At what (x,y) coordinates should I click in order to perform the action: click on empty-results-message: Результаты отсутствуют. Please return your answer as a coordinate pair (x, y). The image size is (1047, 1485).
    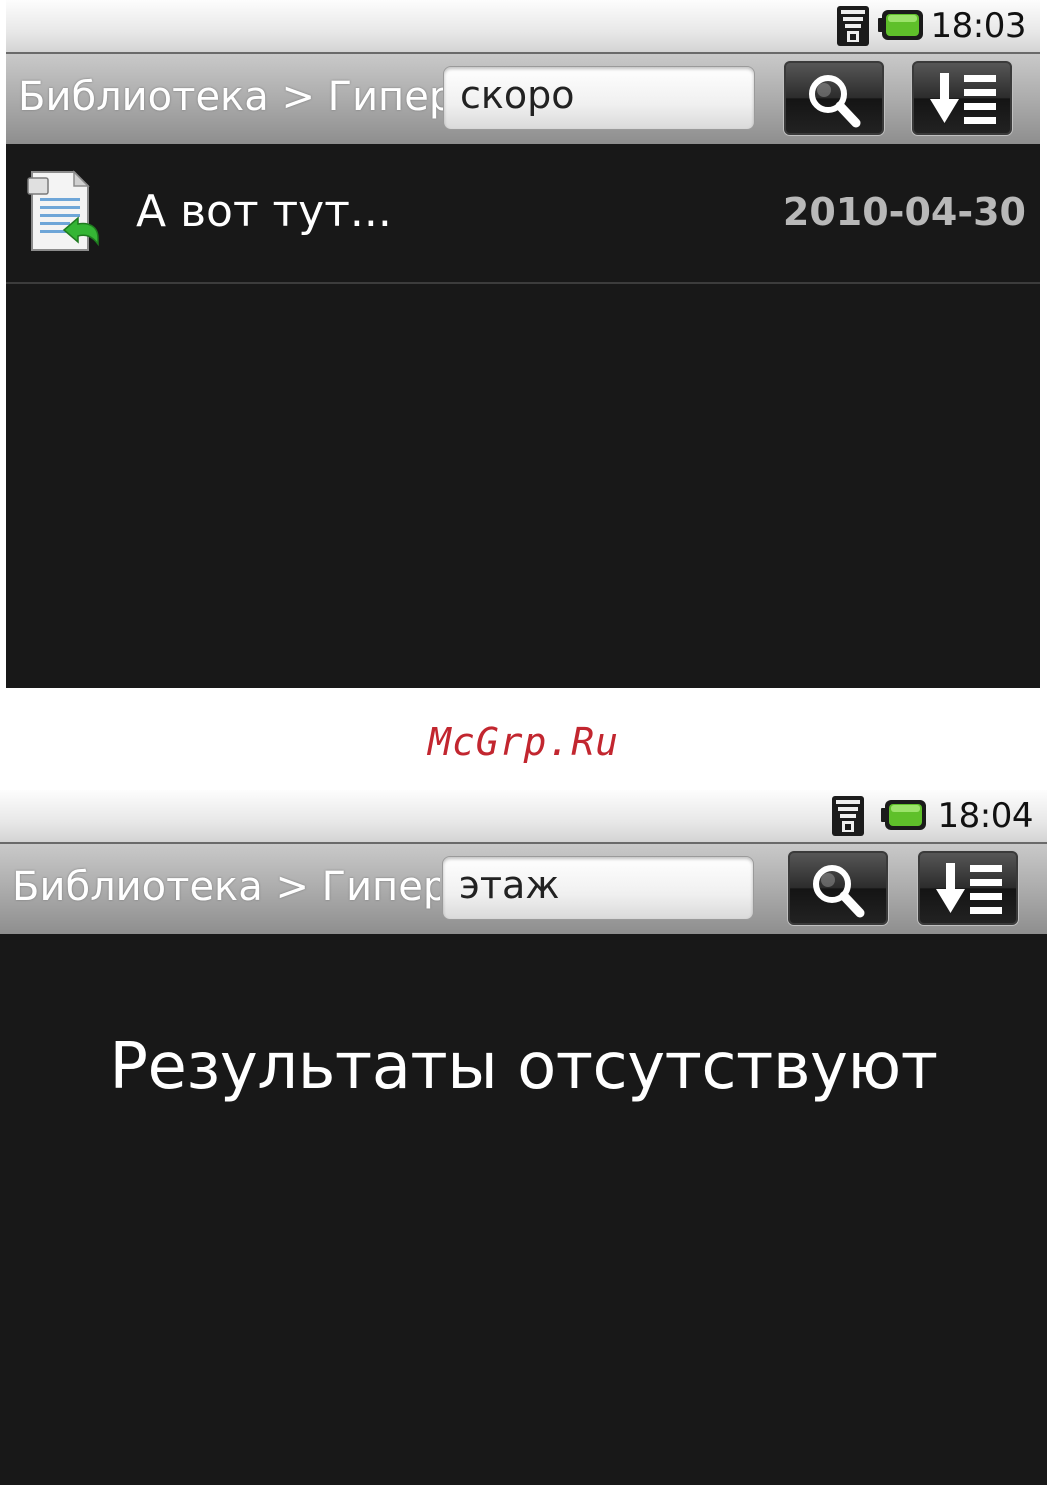
    Looking at the image, I should click on (523, 1067).